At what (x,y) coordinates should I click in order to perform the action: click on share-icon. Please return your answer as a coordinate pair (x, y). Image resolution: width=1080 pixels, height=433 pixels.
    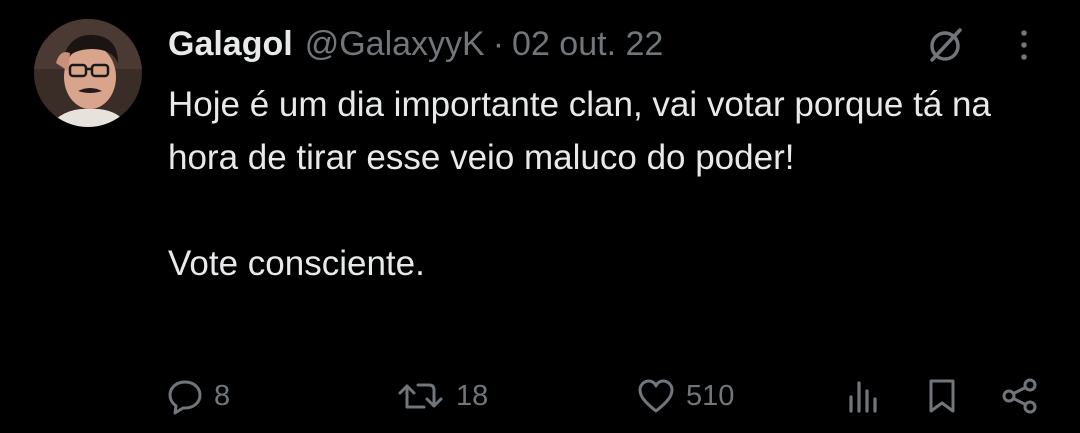
    Looking at the image, I should click on (1020, 396).